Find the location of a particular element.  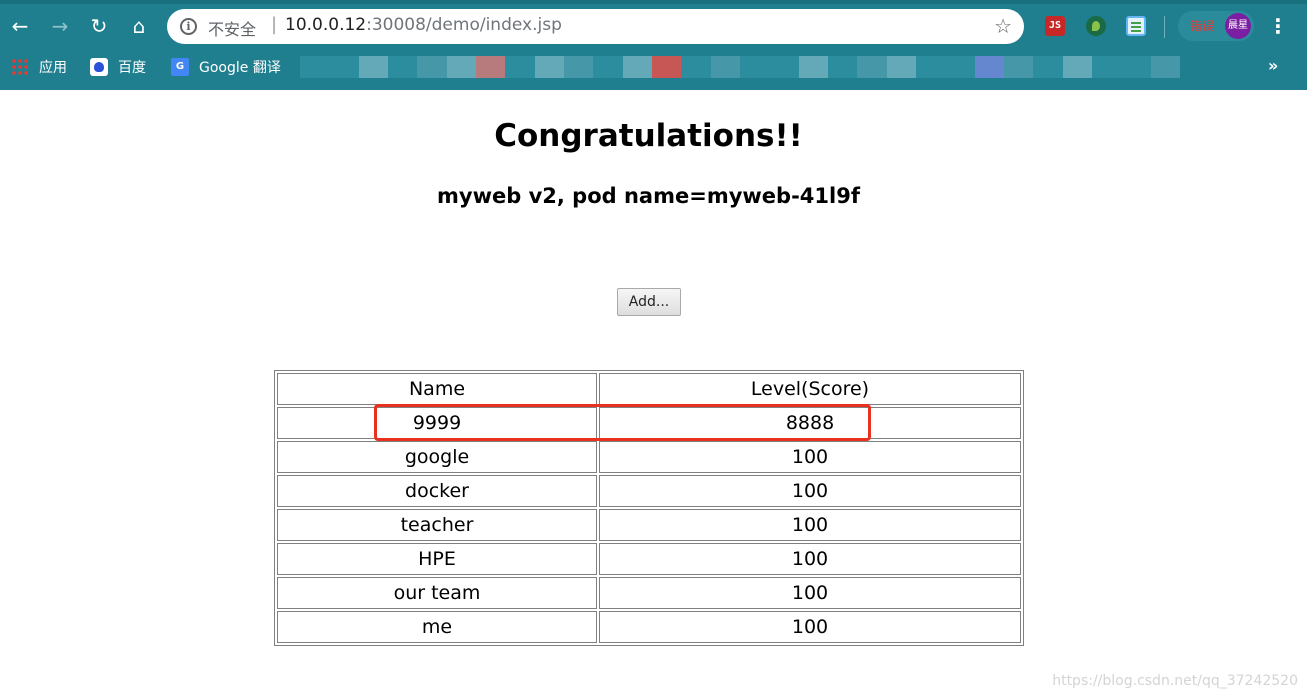

url-text: 10.0.0.12:30008/demo/index.jsp is located at coordinates (423, 25).